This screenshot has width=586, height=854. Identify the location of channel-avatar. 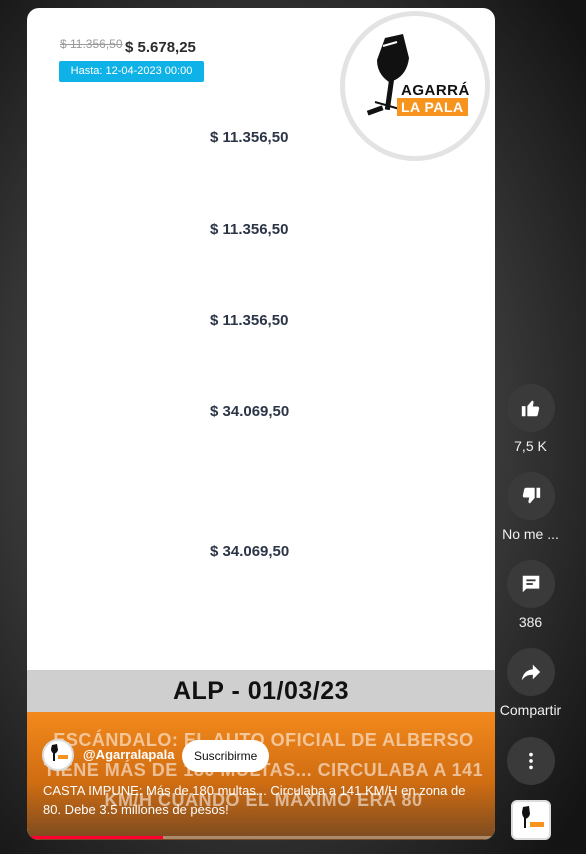
(58, 755).